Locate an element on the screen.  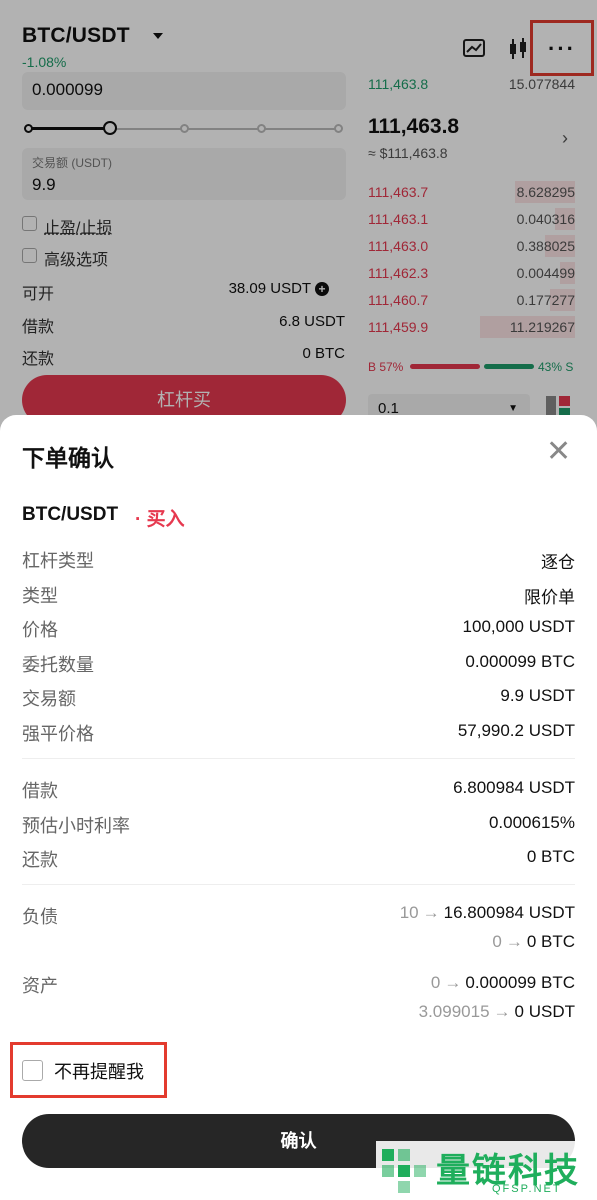
modal-pair: BTC/USDT is located at coordinates (70, 514).